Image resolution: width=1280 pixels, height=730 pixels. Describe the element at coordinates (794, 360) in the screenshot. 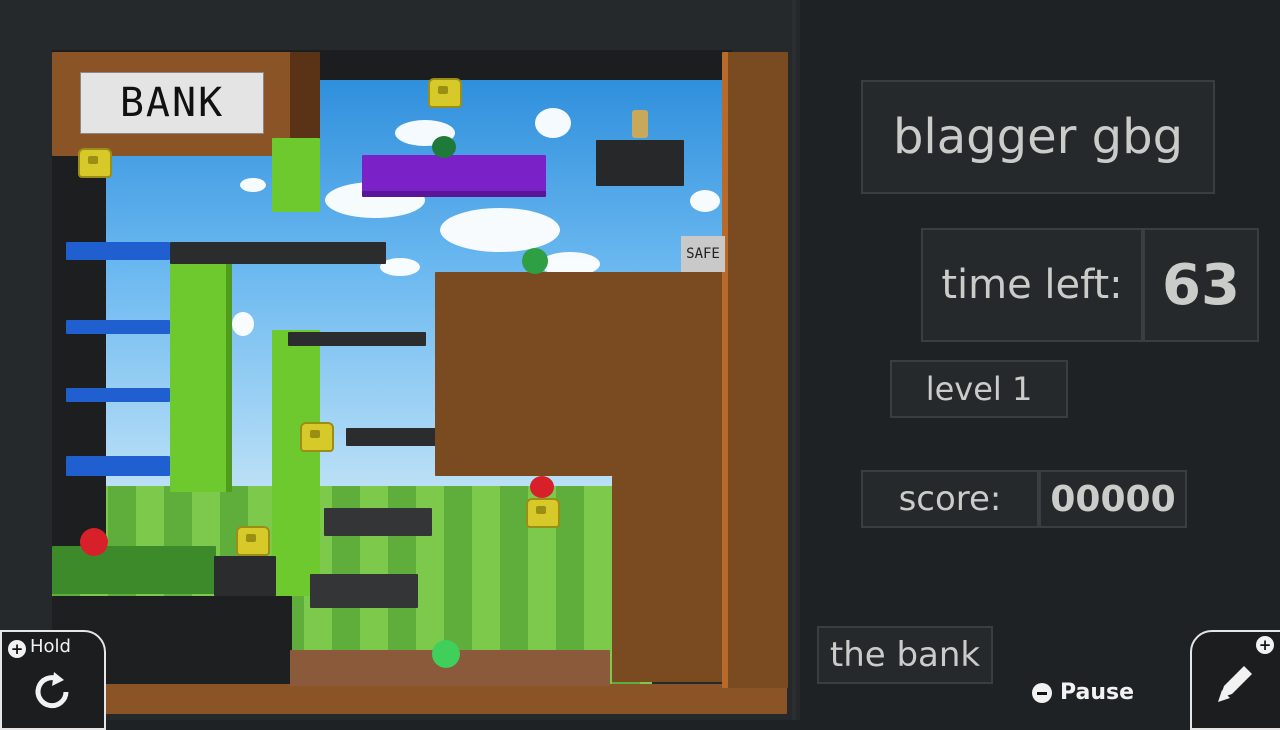

I see `panel-divider` at that location.